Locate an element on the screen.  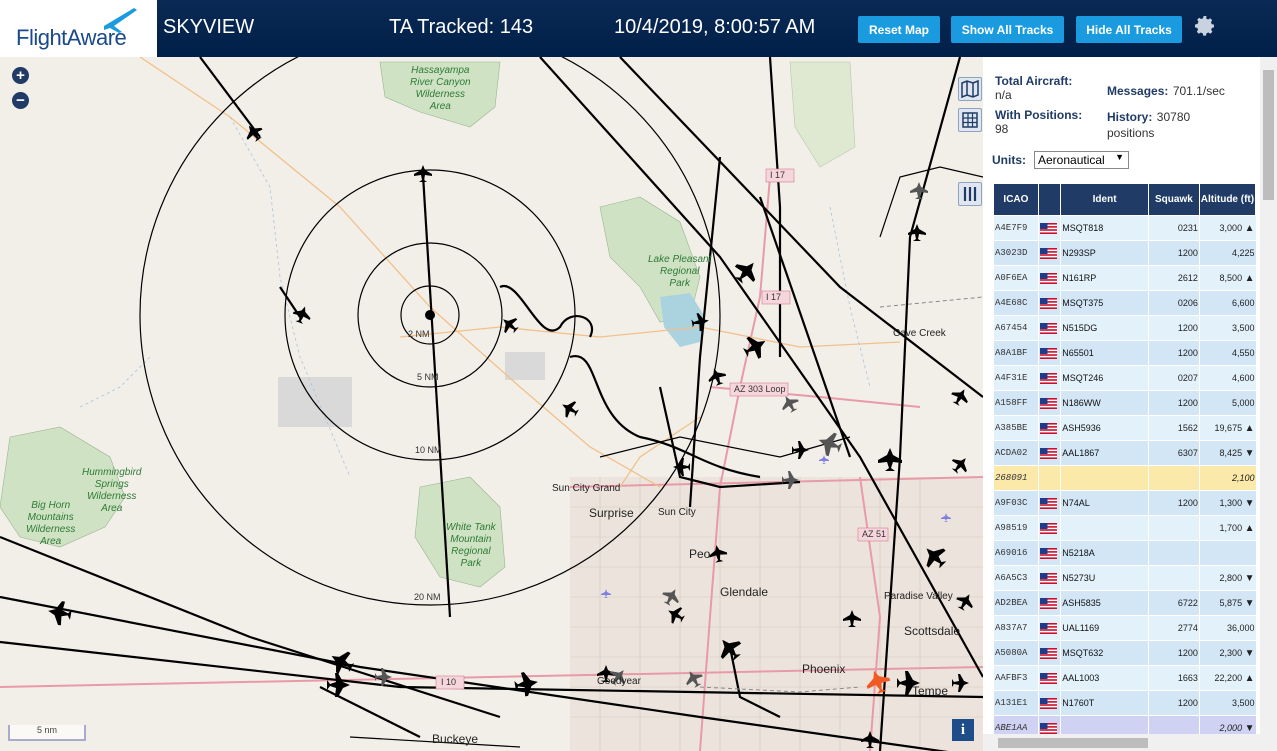
cell-icao: A4F31E is located at coordinates (1016, 378).